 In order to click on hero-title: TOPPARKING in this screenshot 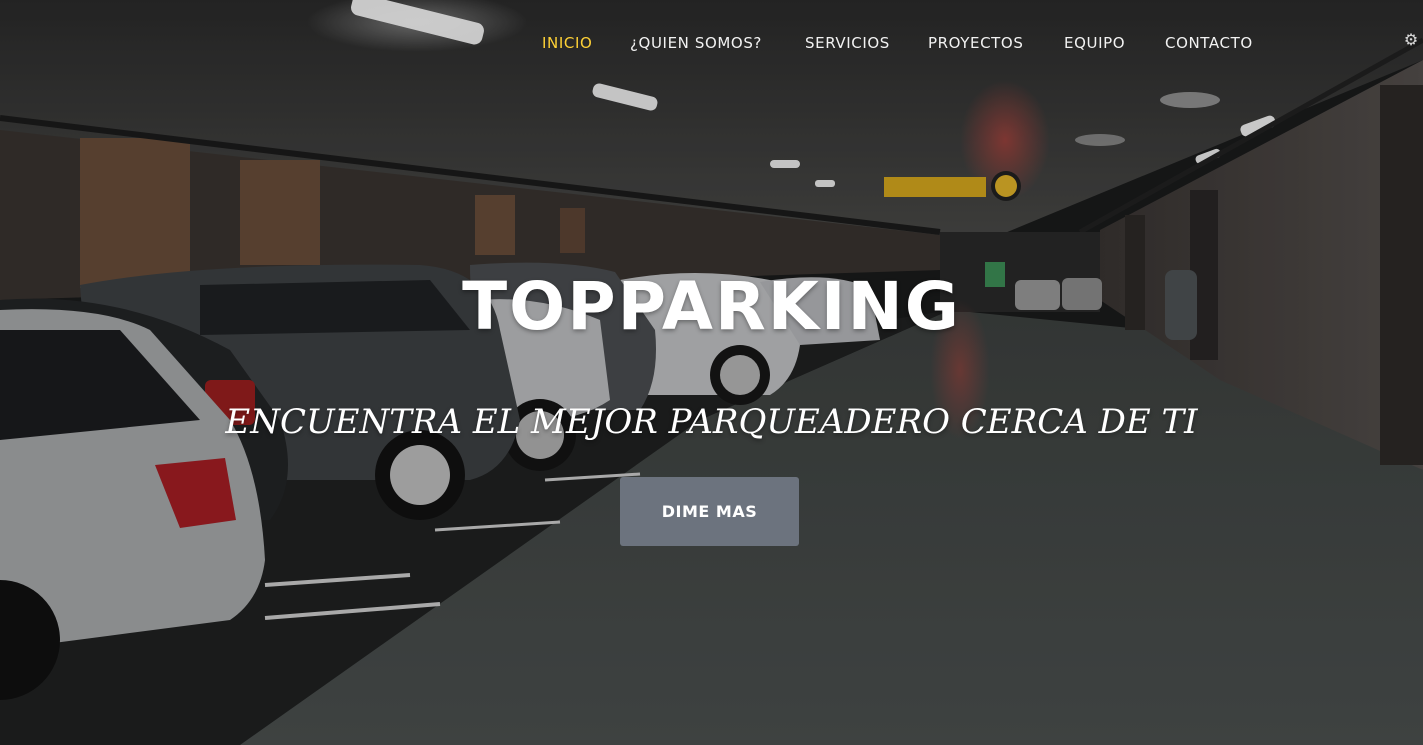, I will do `click(711, 306)`.